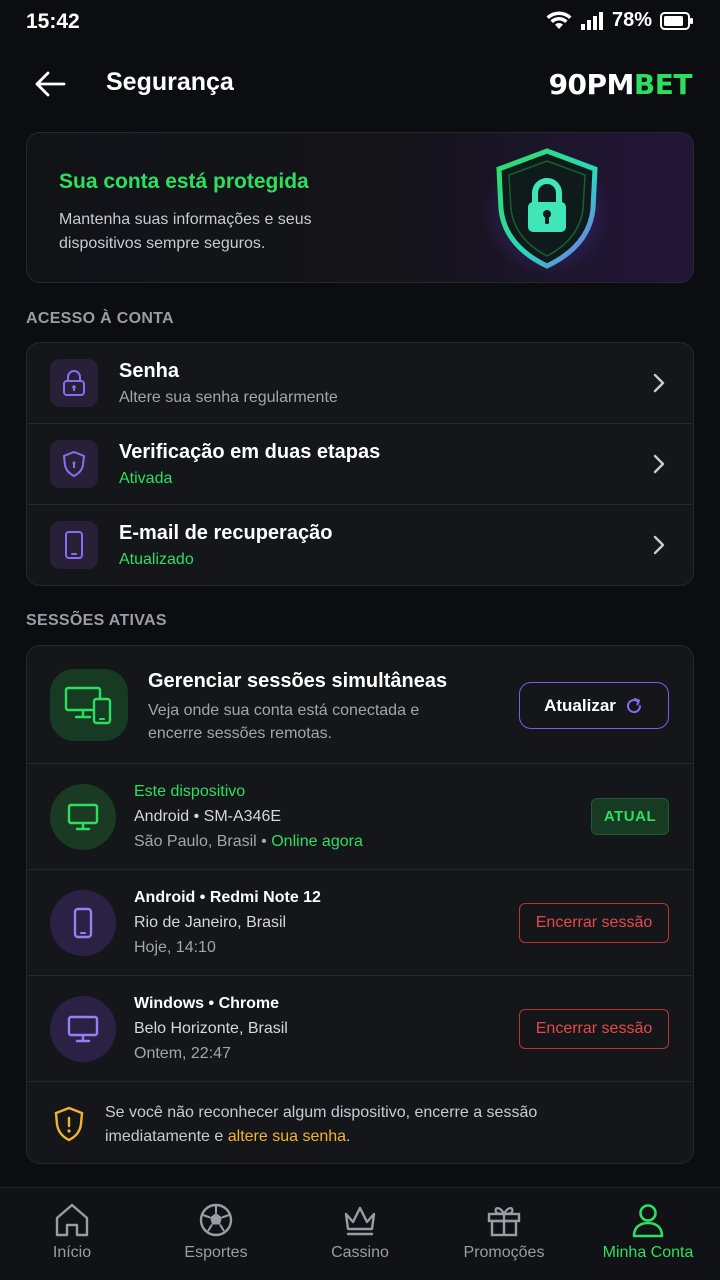  I want to click on row-title: Verificação em duas etapas, so click(250, 452).